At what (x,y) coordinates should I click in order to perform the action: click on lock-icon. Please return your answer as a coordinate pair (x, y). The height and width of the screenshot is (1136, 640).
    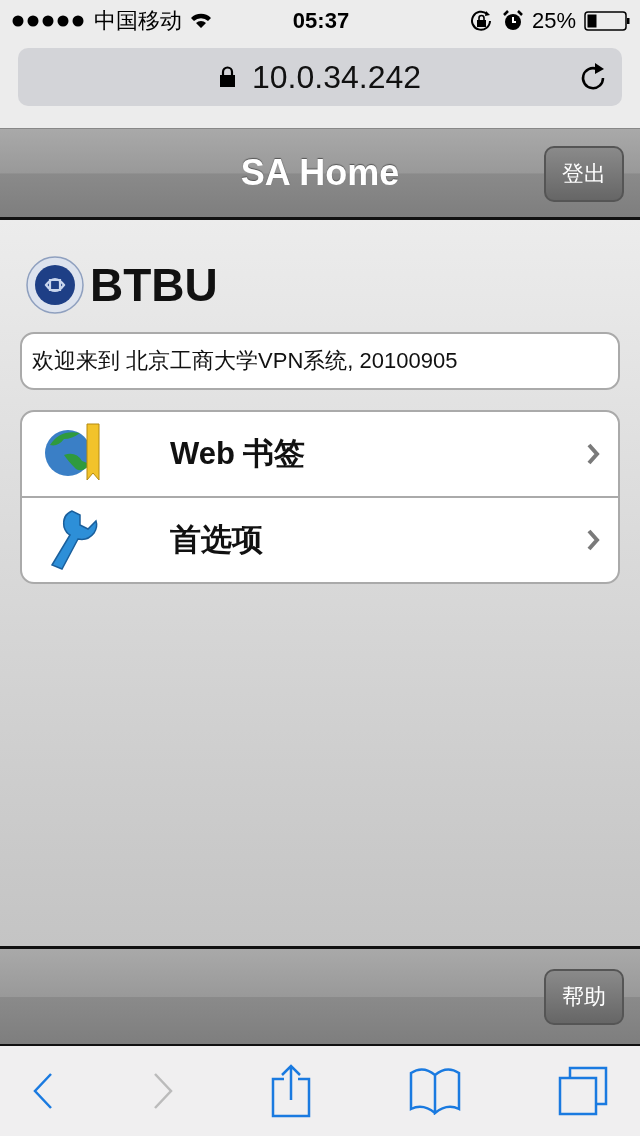
    Looking at the image, I should click on (227, 77).